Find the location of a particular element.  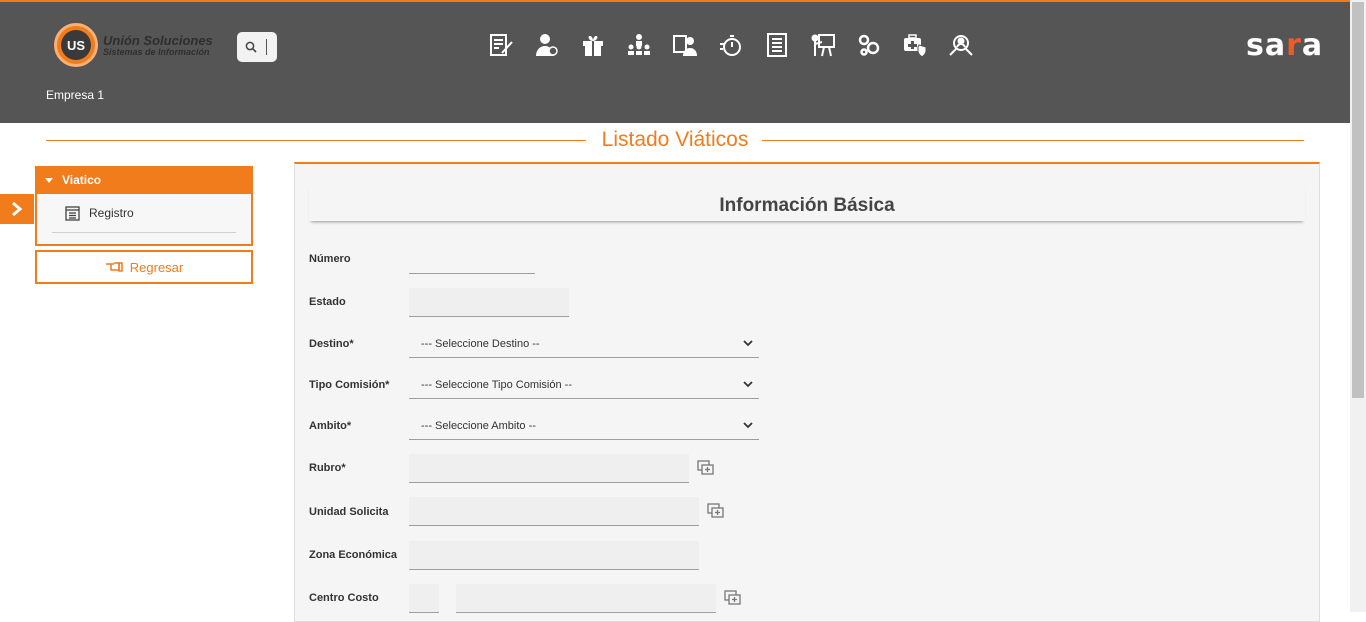

module-bar is located at coordinates (741, 45).